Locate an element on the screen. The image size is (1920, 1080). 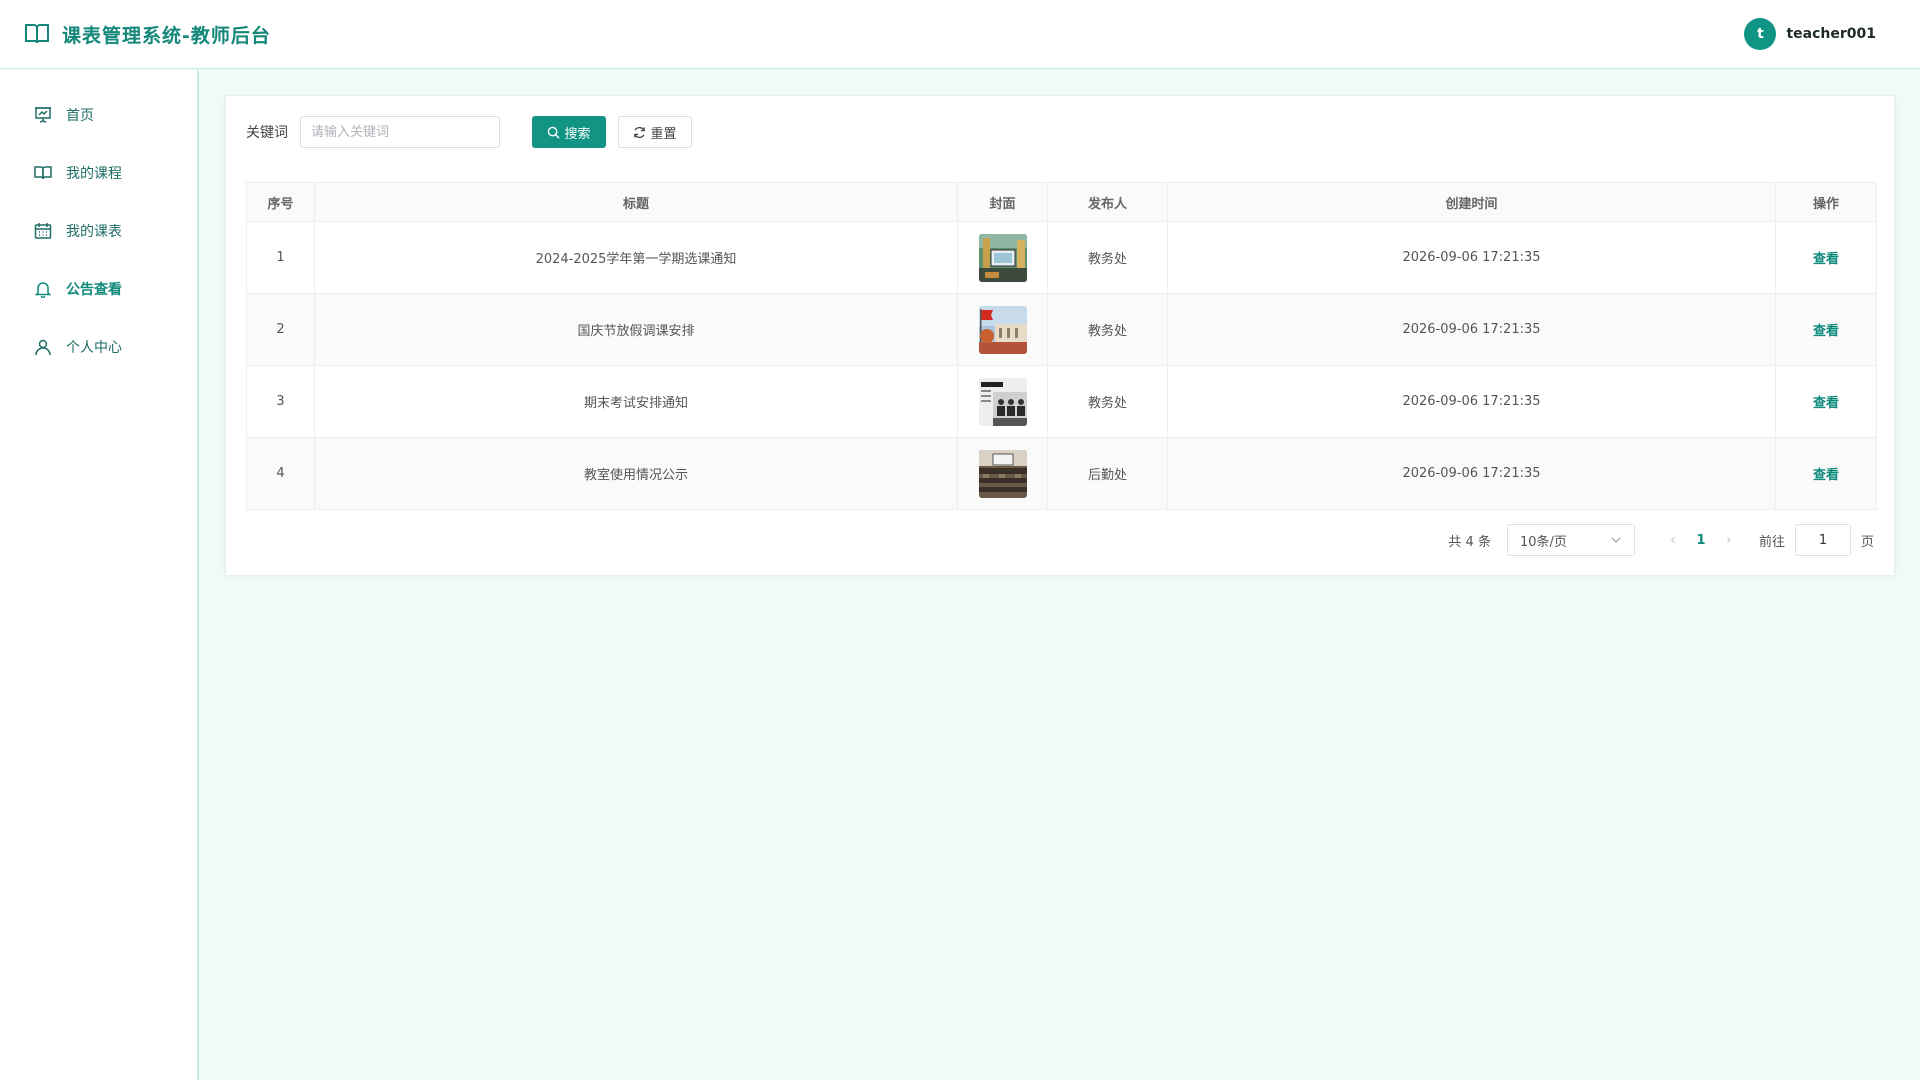
search-icon is located at coordinates (554, 132).